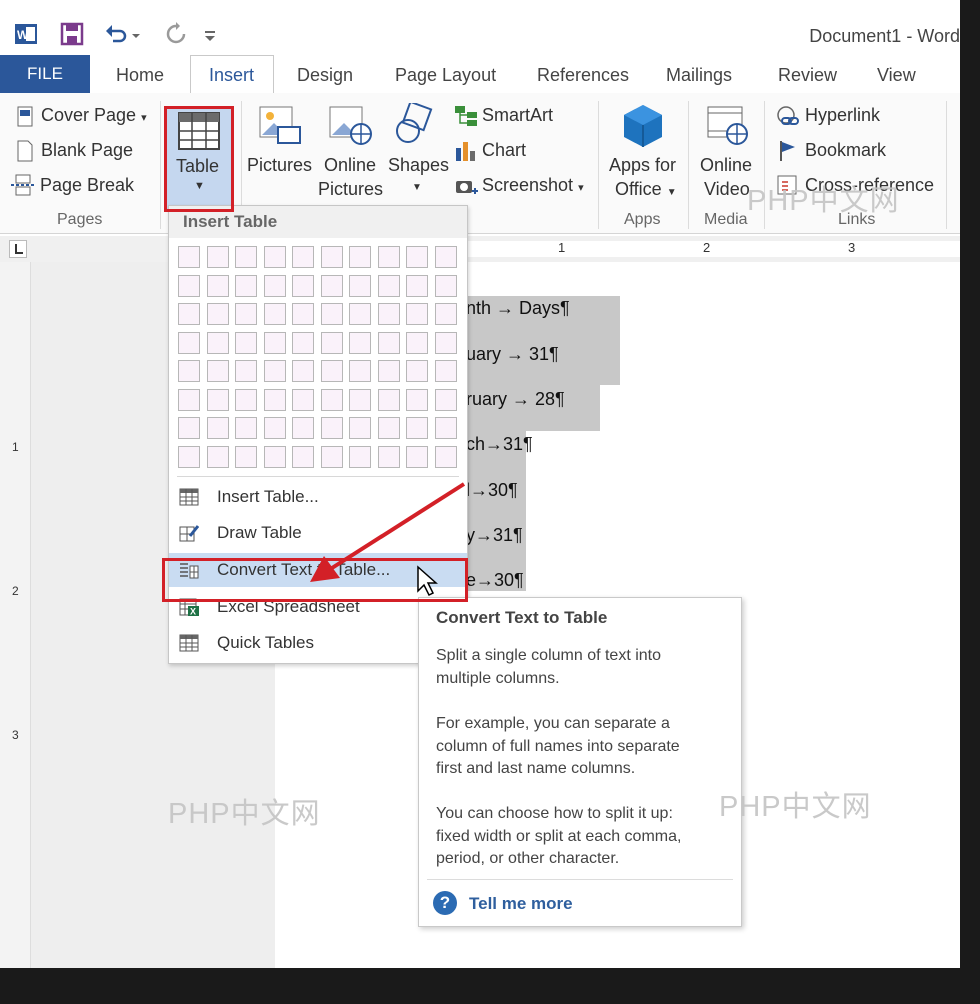 The image size is (980, 1004). I want to click on cover-page-button: Cover Page ▾, so click(94, 115).